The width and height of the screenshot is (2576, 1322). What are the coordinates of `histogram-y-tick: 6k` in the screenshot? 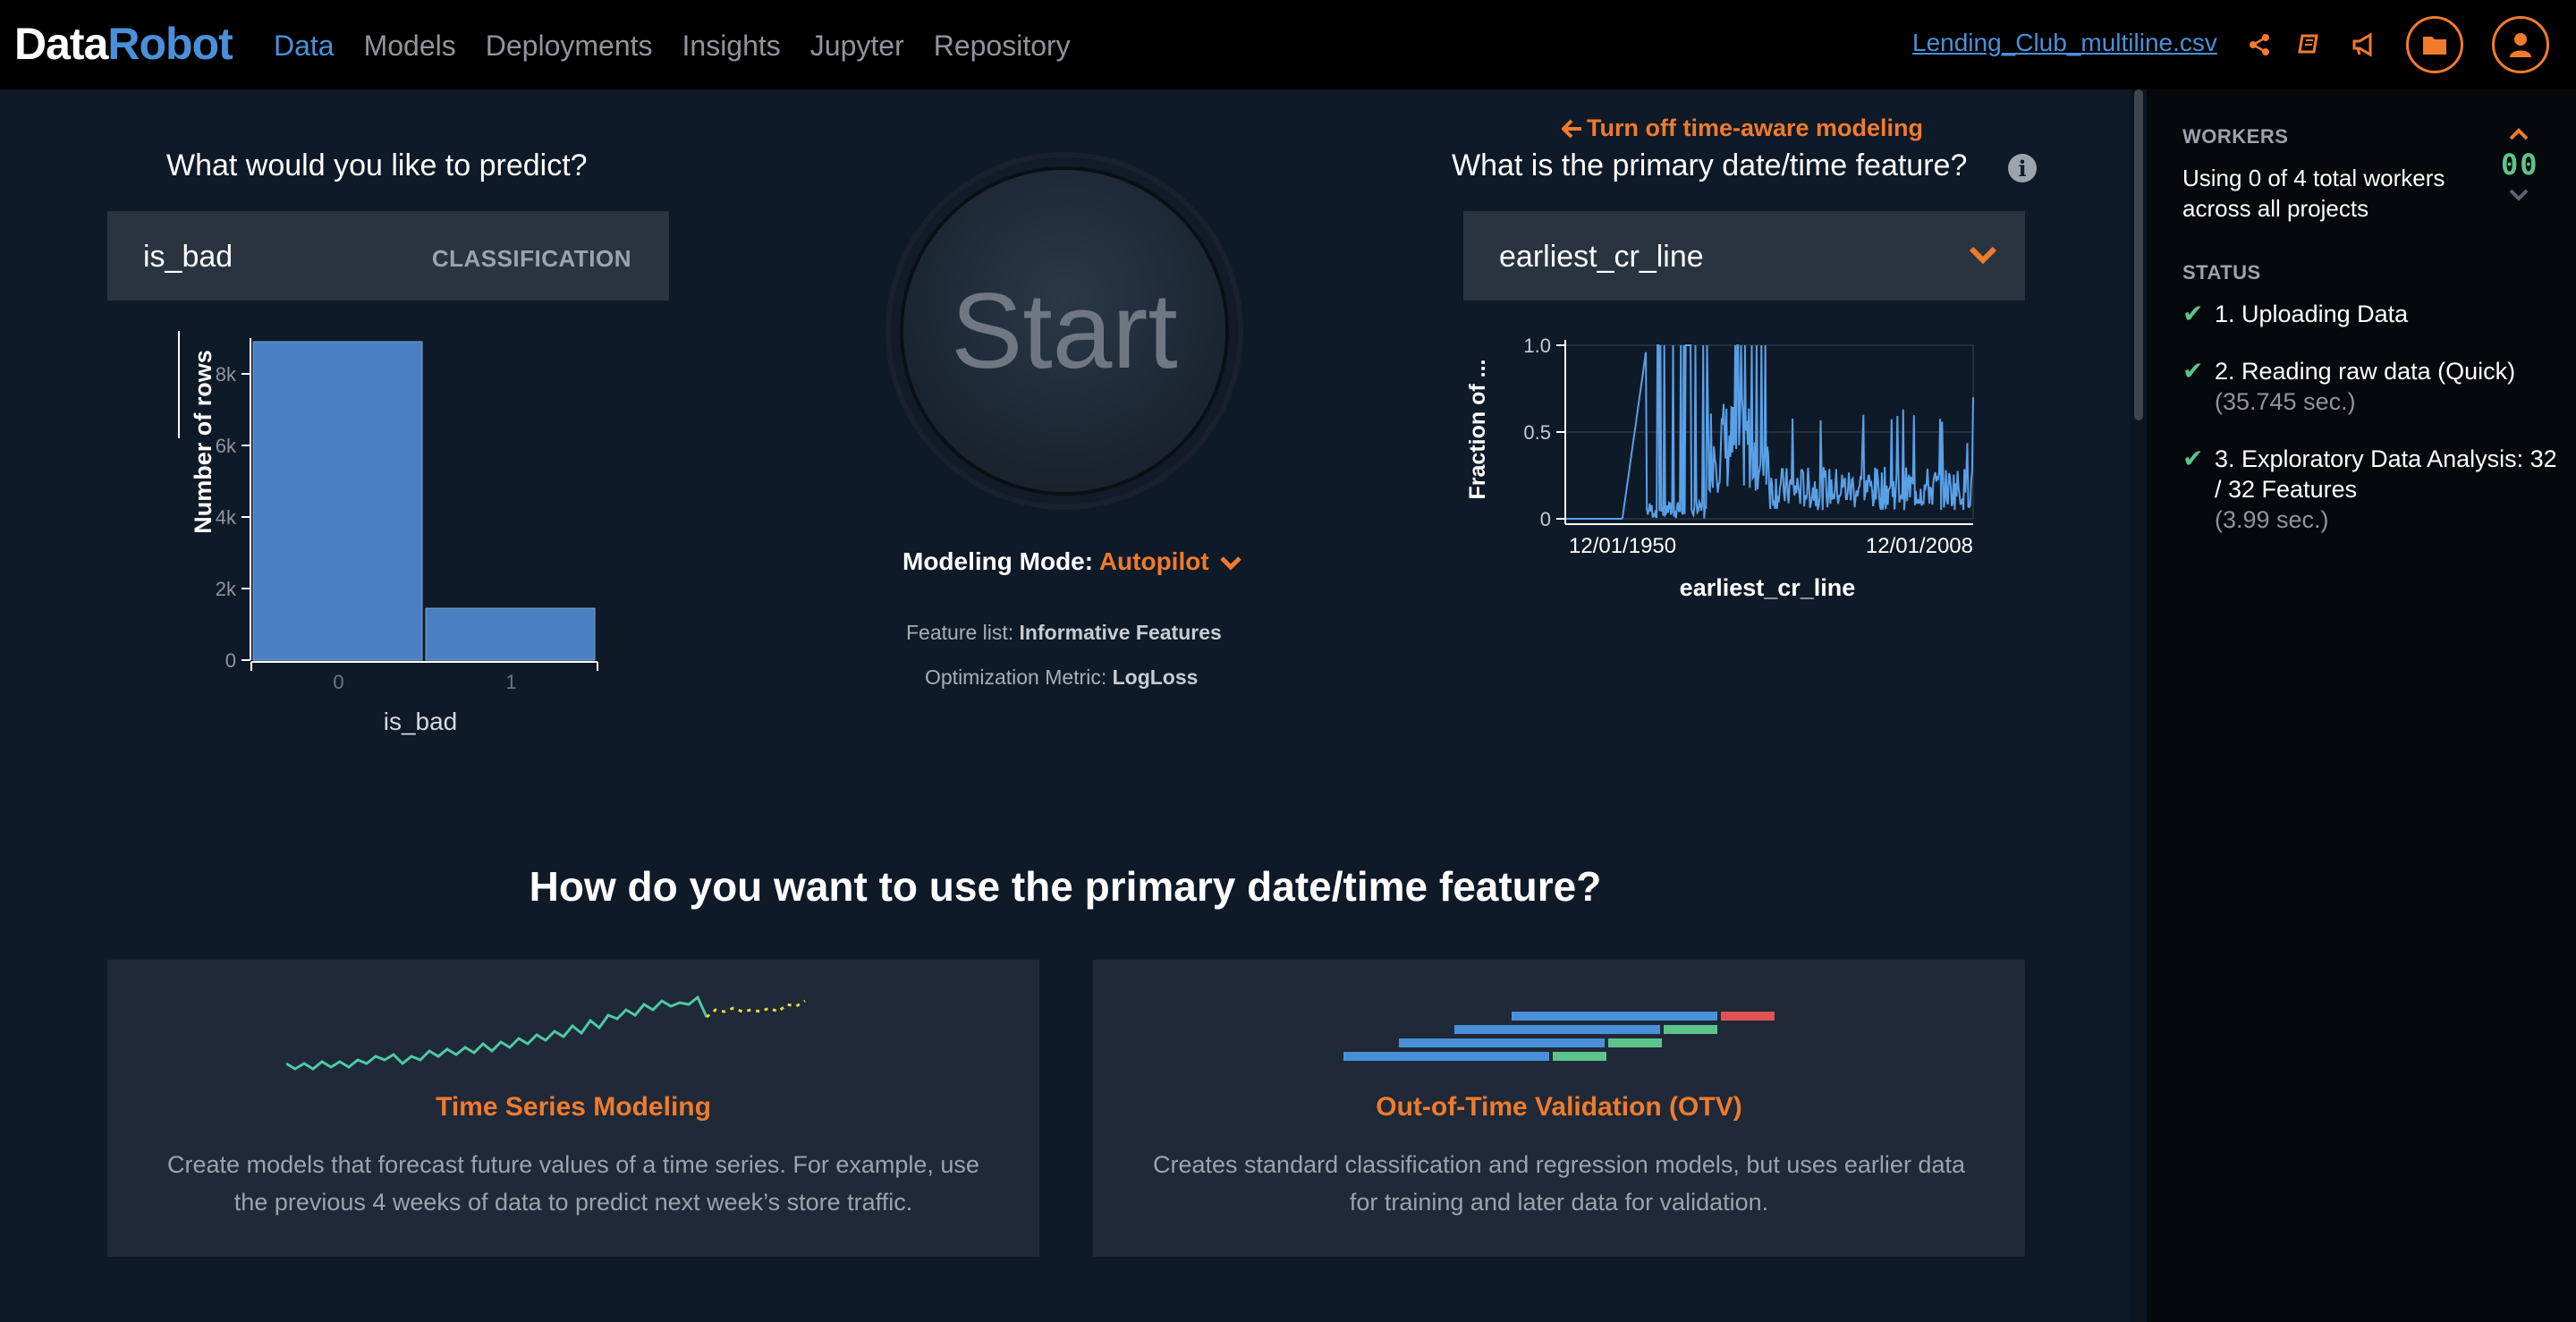 It's located at (226, 446).